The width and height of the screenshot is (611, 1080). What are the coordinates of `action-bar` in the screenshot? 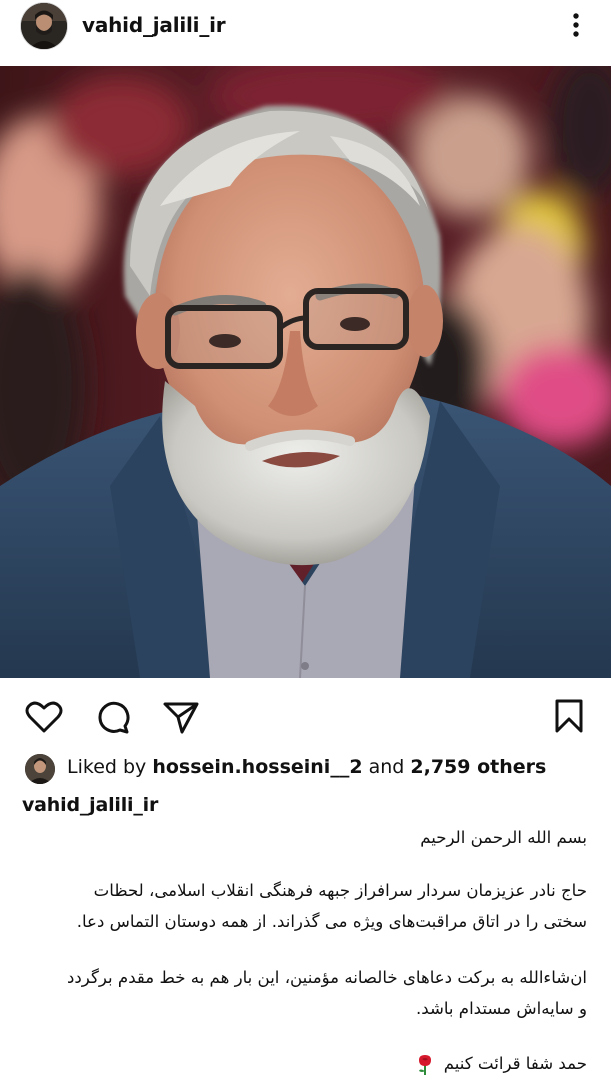 It's located at (305, 711).